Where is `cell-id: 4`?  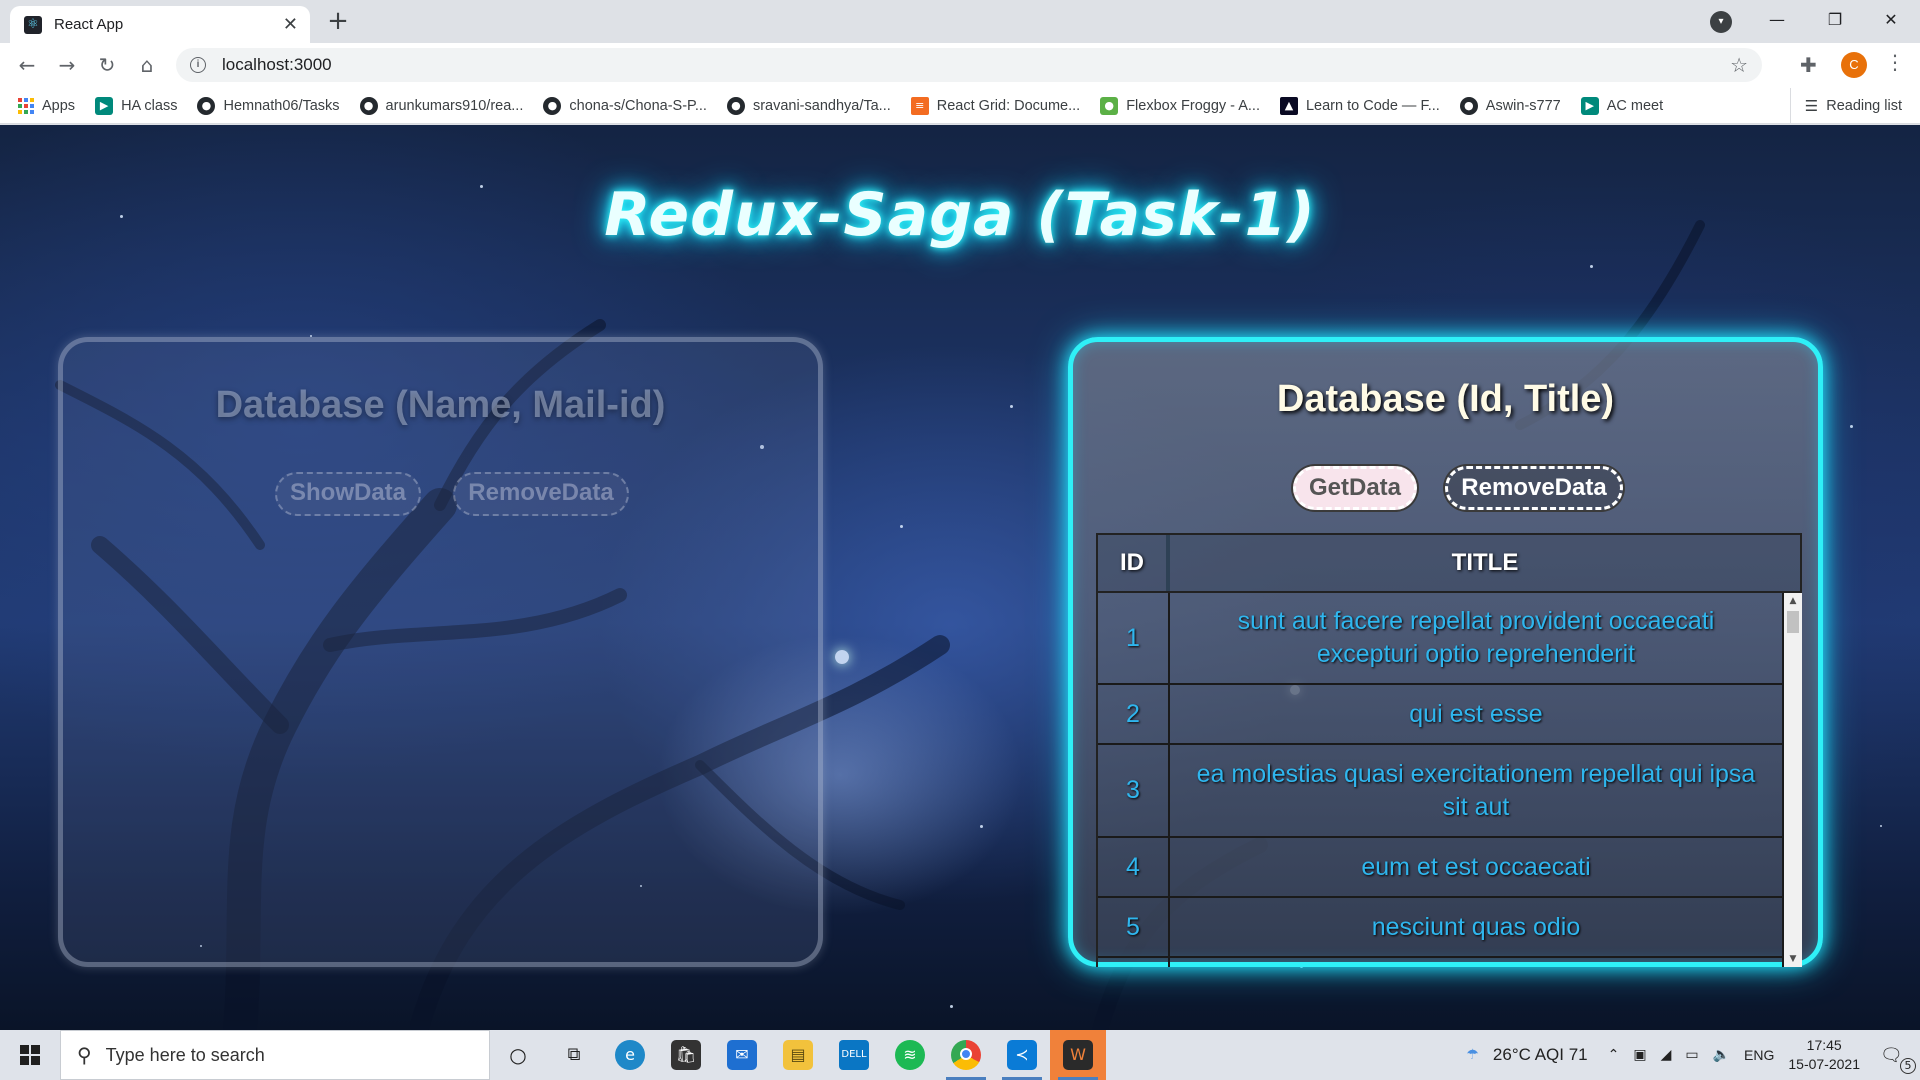
cell-id: 4 is located at coordinates (1134, 867).